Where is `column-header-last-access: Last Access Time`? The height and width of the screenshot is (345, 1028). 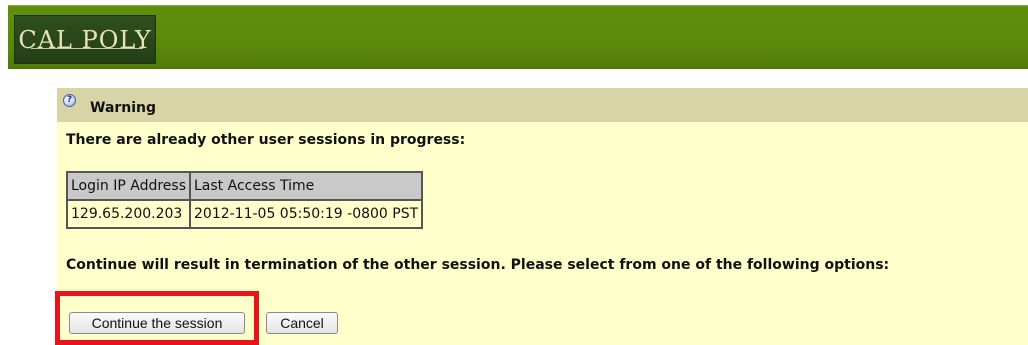
column-header-last-access: Last Access Time is located at coordinates (306, 186).